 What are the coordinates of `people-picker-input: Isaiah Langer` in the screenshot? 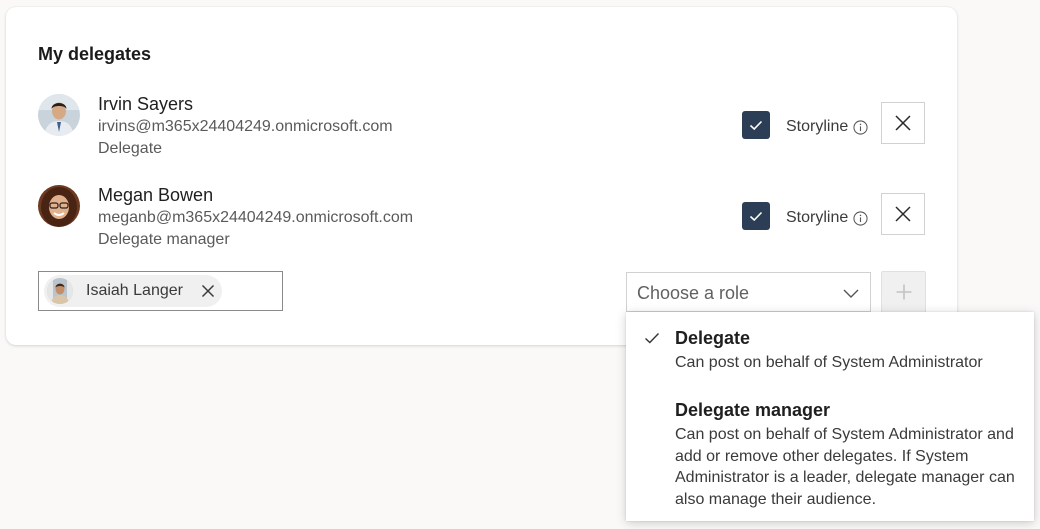 It's located at (160, 291).